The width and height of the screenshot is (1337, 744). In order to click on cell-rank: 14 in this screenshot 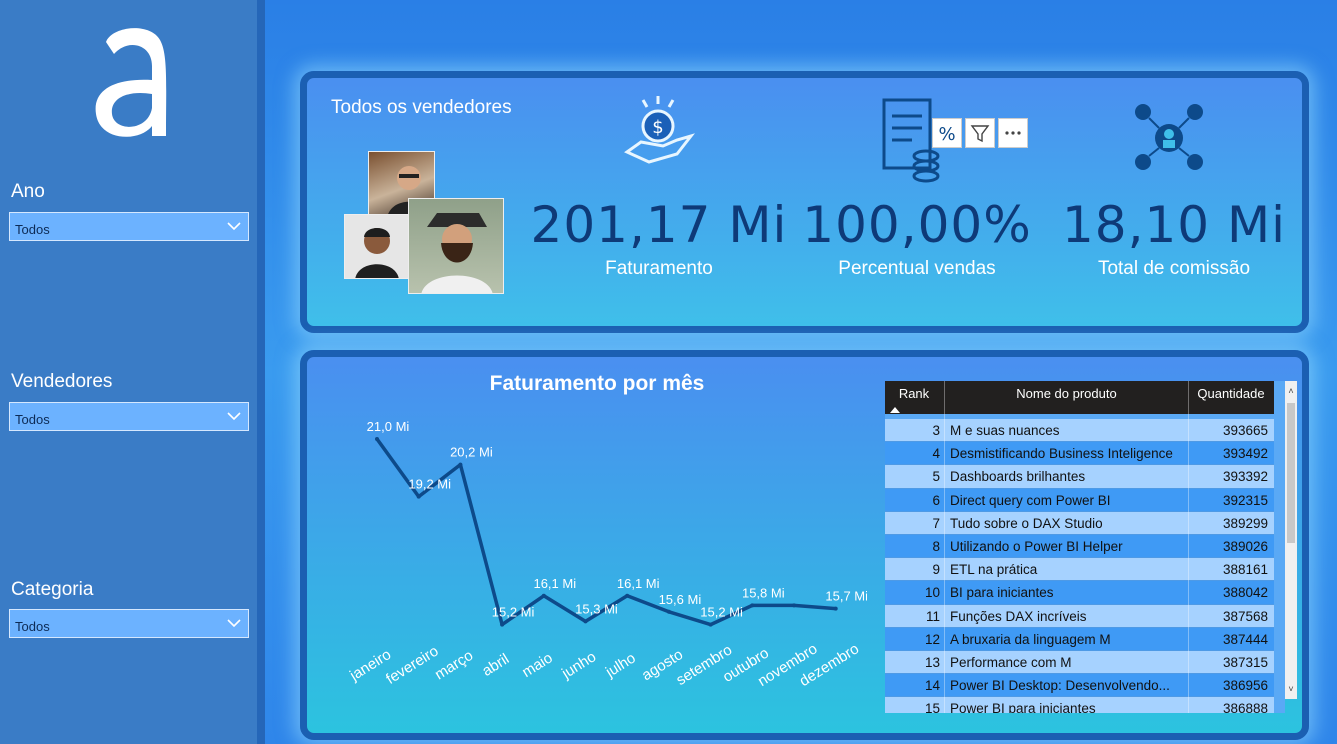, I will do `click(932, 686)`.